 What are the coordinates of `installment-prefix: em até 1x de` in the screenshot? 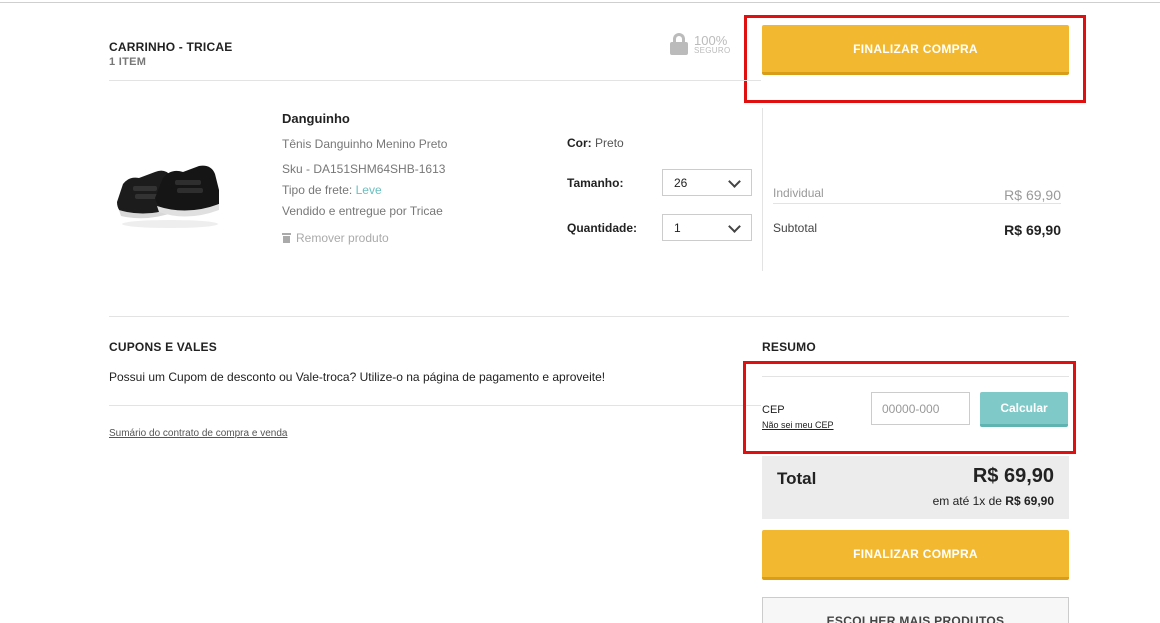 It's located at (969, 501).